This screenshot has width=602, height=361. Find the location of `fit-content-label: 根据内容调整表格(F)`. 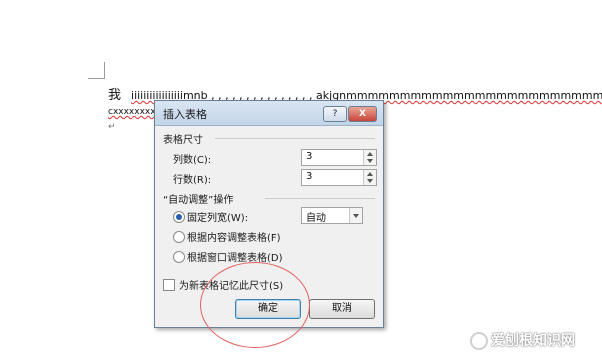

fit-content-label: 根据内容调整表格(F) is located at coordinates (234, 238).